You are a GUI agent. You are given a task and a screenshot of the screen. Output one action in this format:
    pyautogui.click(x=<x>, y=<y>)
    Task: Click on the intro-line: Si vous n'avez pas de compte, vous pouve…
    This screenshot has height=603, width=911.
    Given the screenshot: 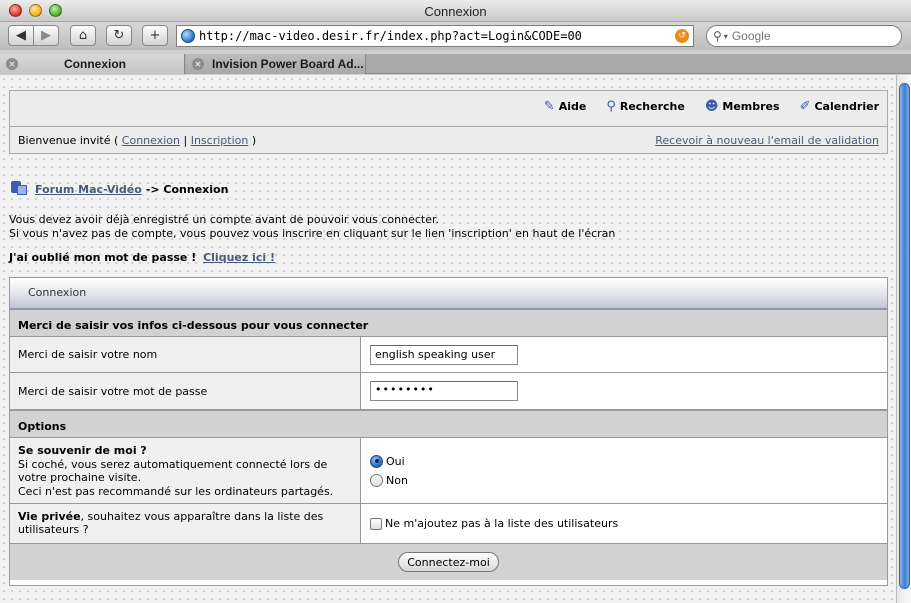 What is the action you would take?
    pyautogui.click(x=312, y=233)
    